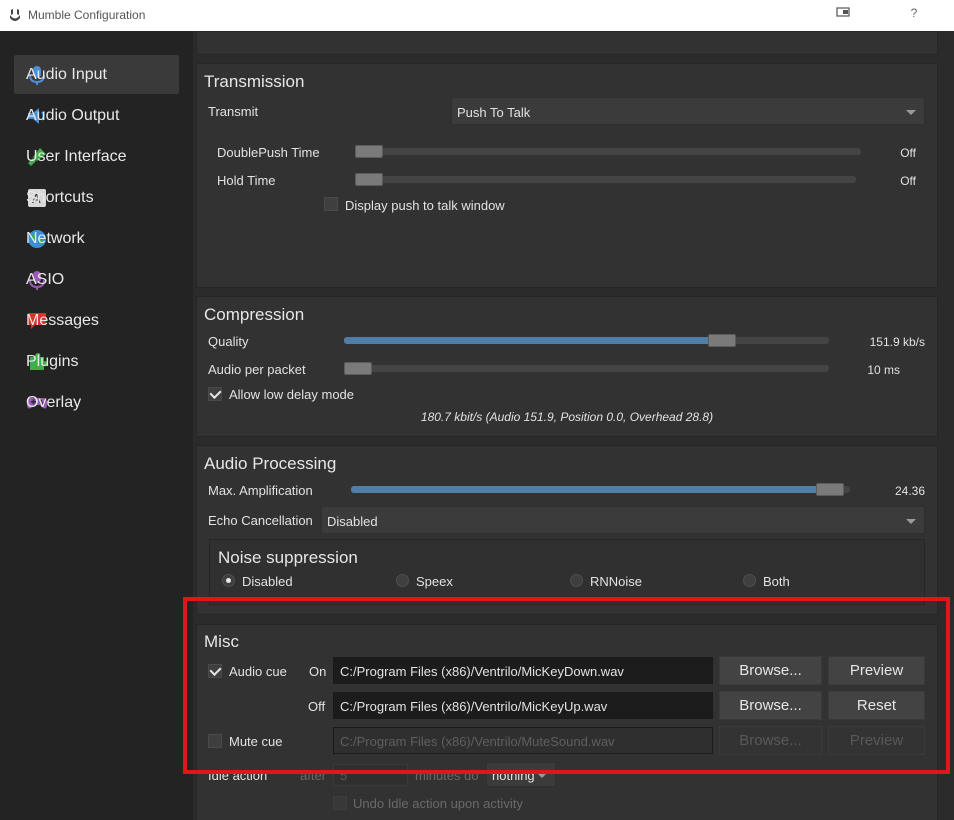 This screenshot has height=820, width=954. Describe the element at coordinates (616, 581) in the screenshot. I see `noise-option-rnnoise: RNNoise` at that location.